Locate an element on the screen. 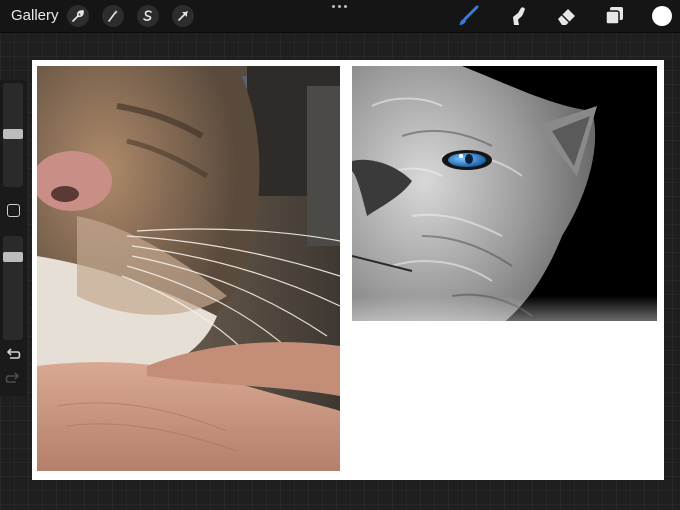 The image size is (680, 510). transform-arrow-icon is located at coordinates (183, 16).